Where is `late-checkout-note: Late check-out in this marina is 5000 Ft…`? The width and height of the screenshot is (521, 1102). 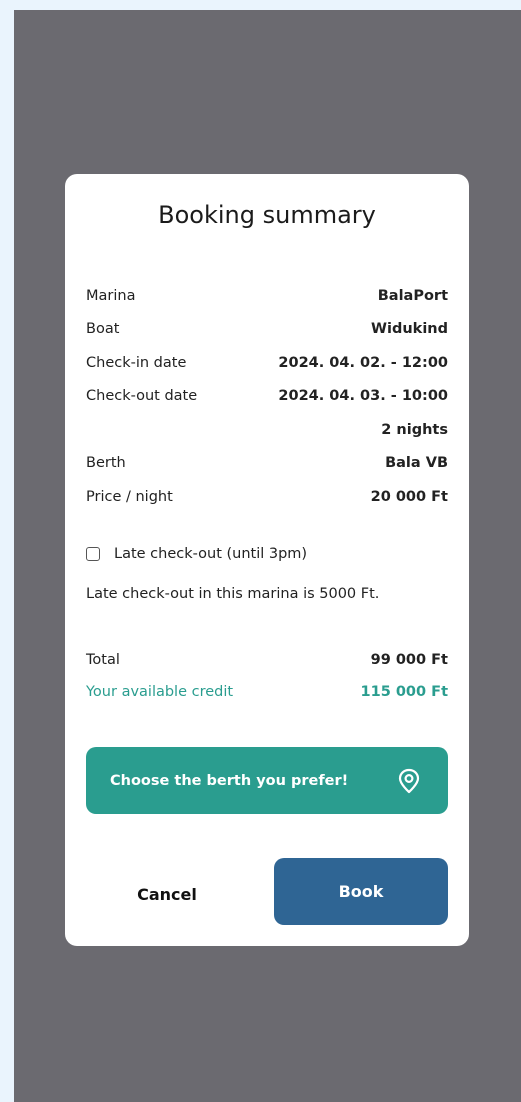 late-checkout-note: Late check-out in this marina is 5000 Ft… is located at coordinates (233, 594).